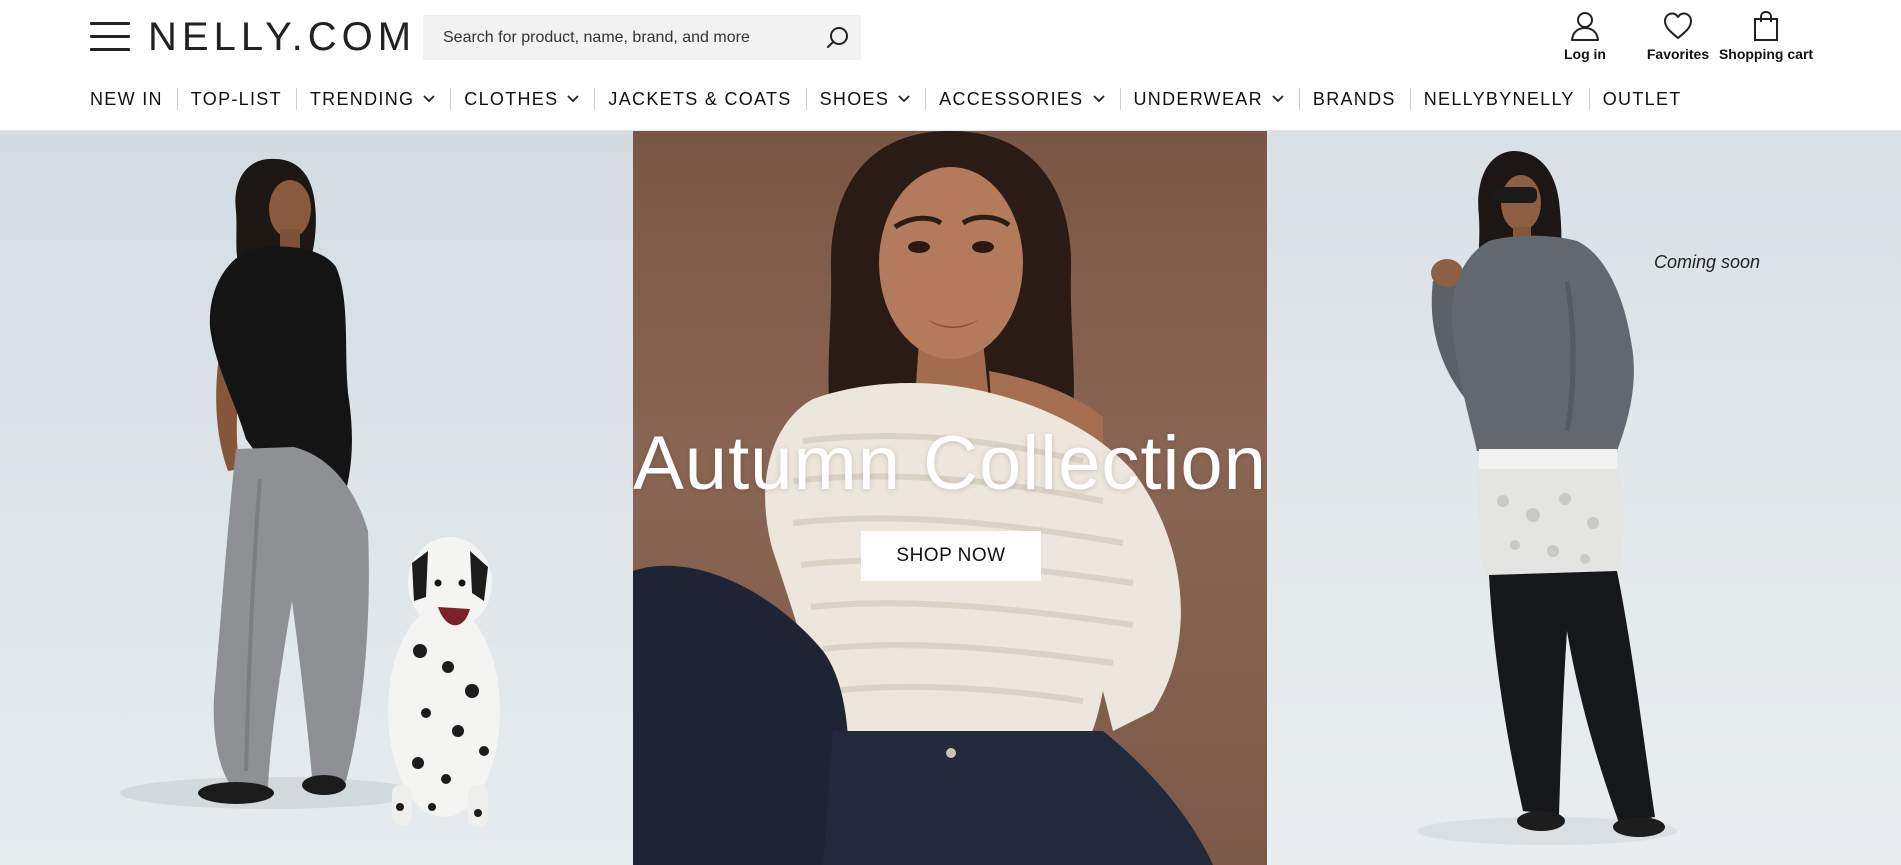  I want to click on model-grey-sweater-illustration, so click(1547, 498).